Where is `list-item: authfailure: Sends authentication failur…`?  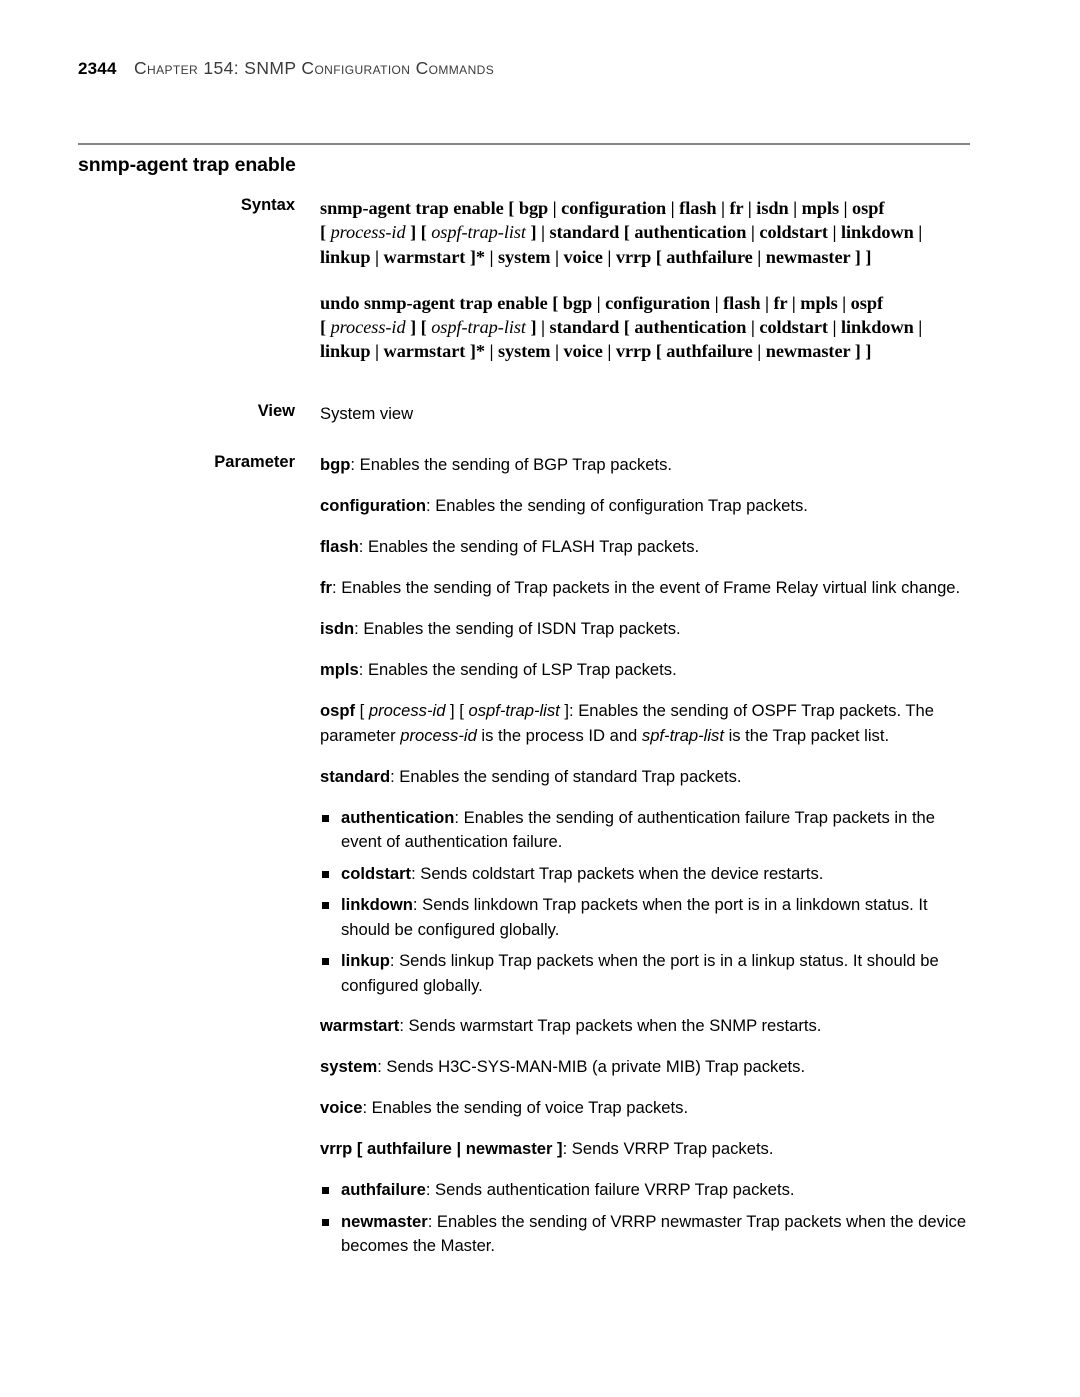 list-item: authfailure: Sends authentication failur… is located at coordinates (650, 1190).